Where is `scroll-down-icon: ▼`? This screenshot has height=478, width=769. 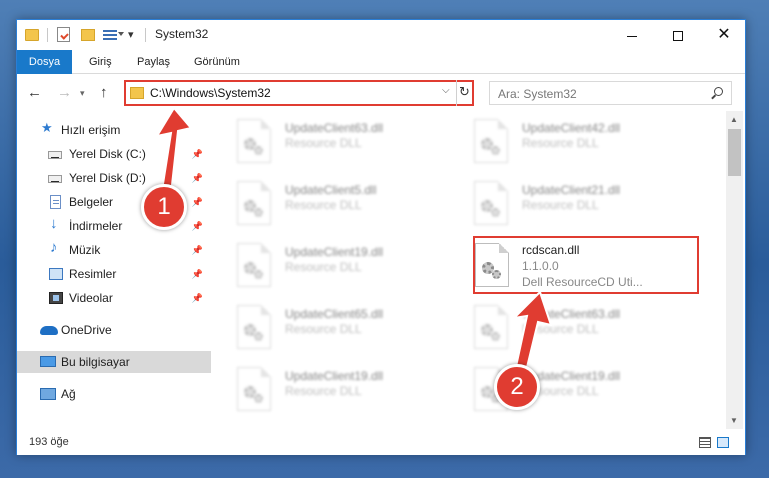 scroll-down-icon: ▼ is located at coordinates (734, 420).